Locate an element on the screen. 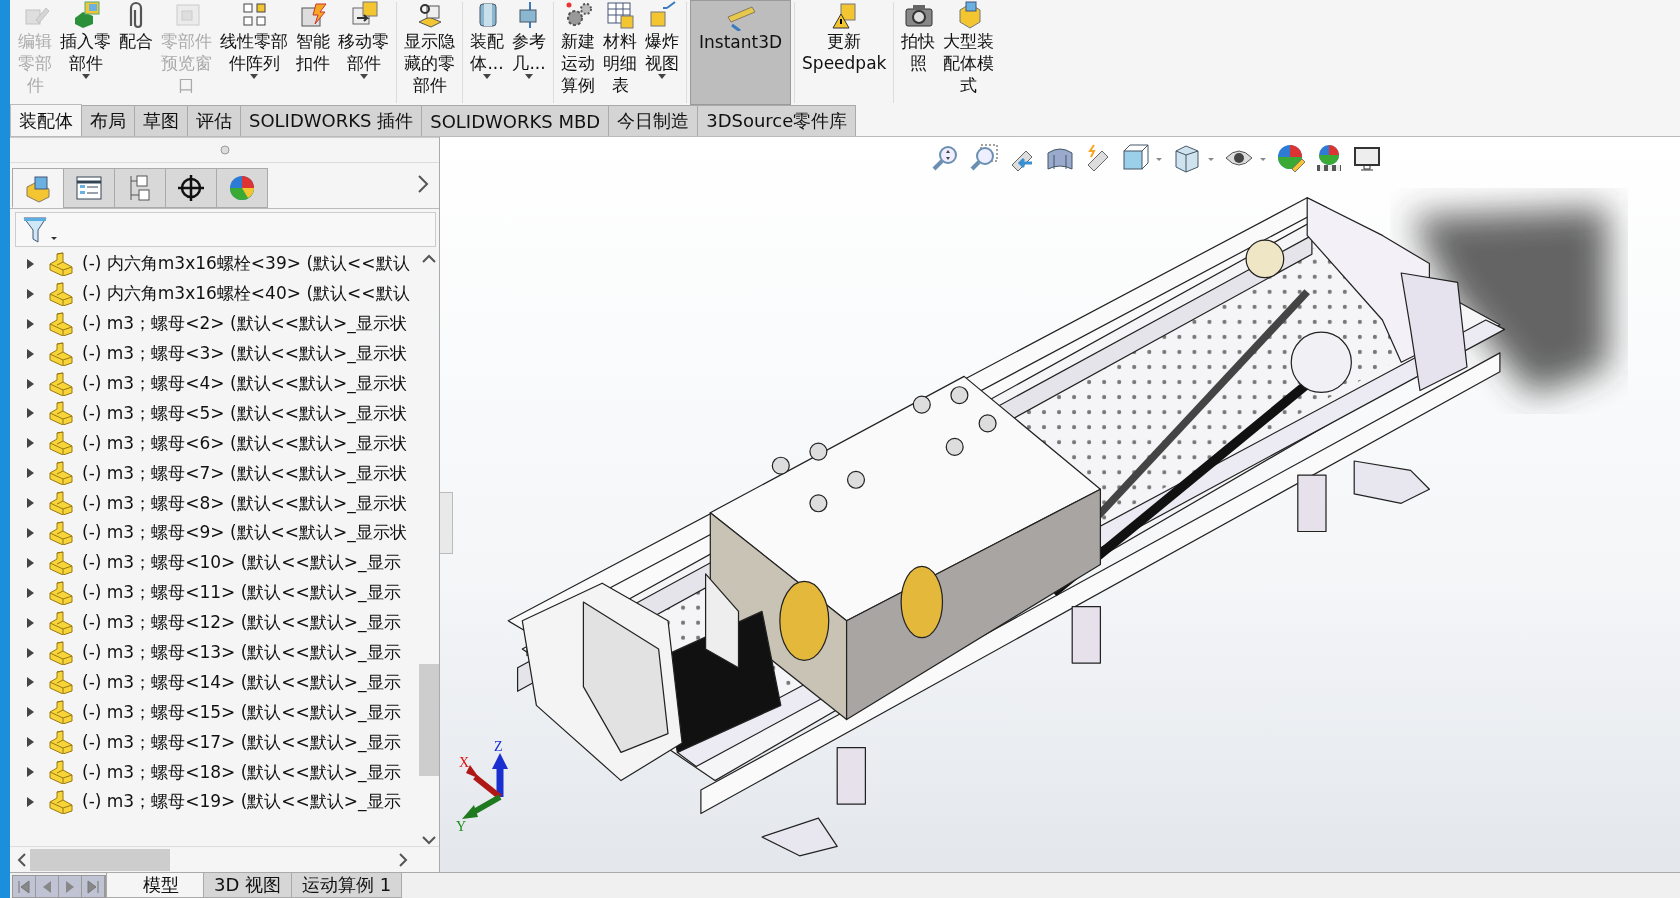 The height and width of the screenshot is (898, 1680). tree-item-label: (-) m3；螺母<15> (默认<<默认>_显示 is located at coordinates (241, 712).